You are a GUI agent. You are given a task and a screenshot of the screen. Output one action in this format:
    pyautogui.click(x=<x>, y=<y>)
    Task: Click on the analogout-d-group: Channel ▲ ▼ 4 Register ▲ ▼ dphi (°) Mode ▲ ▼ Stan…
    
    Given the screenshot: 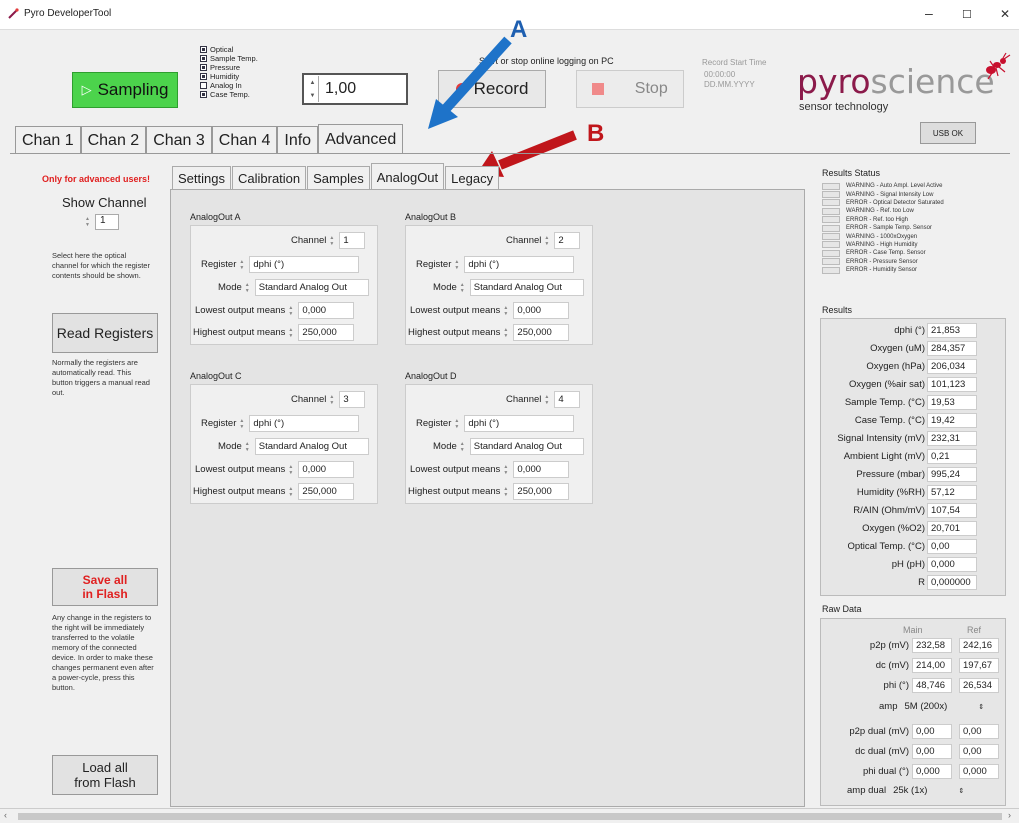 What is the action you would take?
    pyautogui.click(x=499, y=444)
    